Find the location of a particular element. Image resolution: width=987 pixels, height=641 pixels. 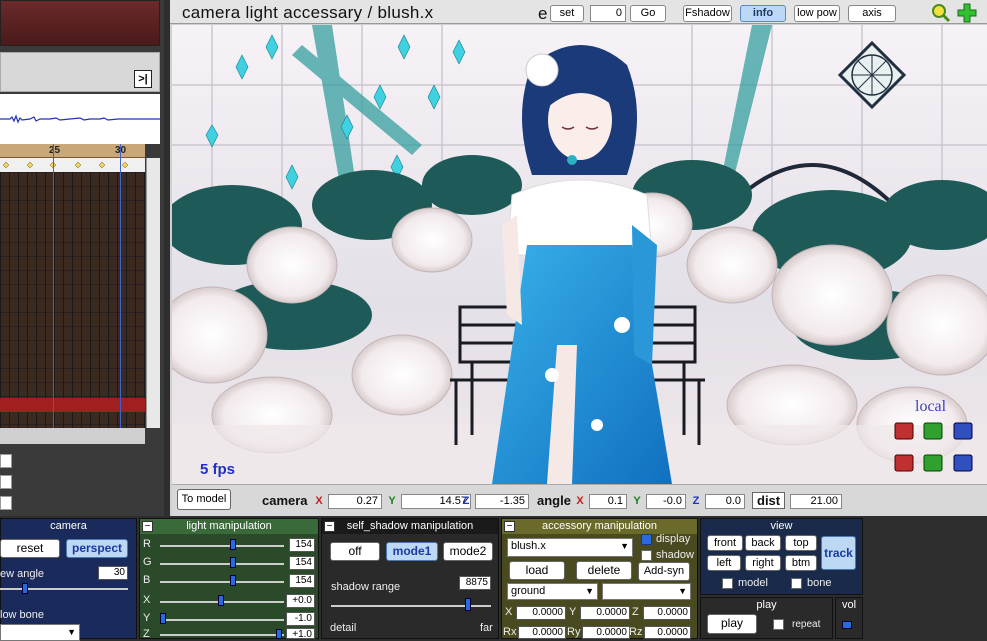

axis-button: axis is located at coordinates (872, 13).